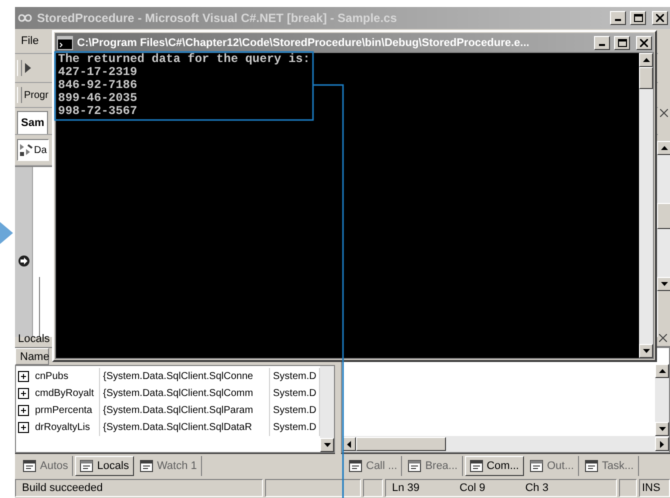  Describe the element at coordinates (36, 95) in the screenshot. I see `toolbar-label: Progr` at that location.